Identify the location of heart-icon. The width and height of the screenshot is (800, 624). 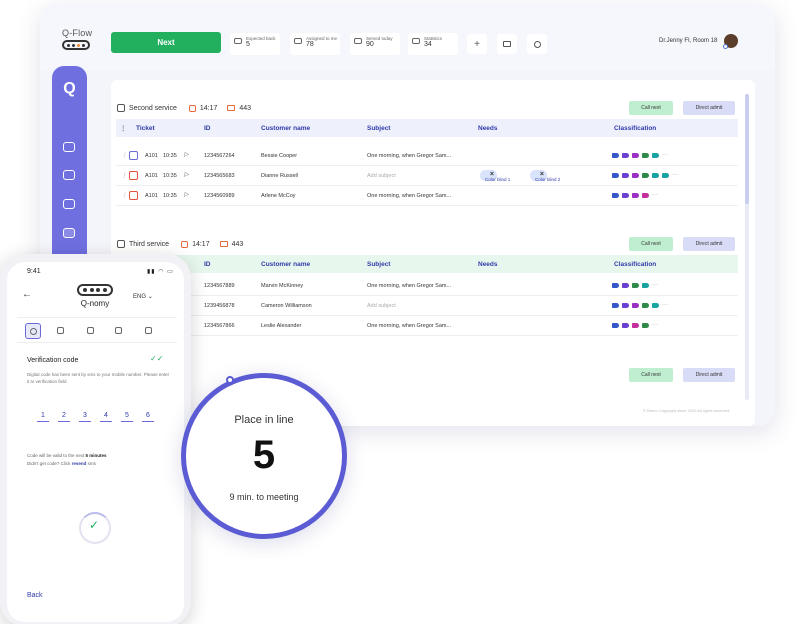
(90, 330).